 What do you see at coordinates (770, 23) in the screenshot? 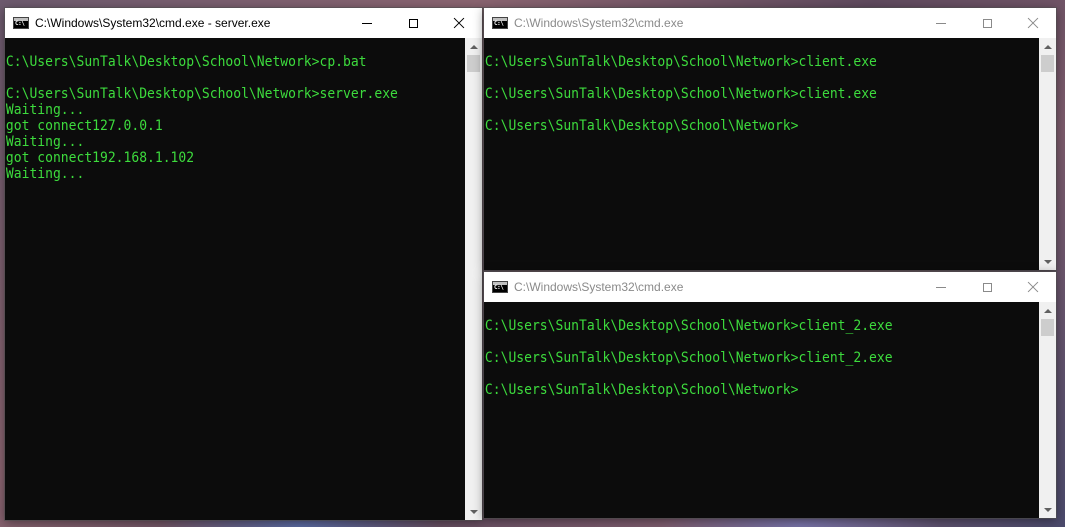
I see `client-window-titlebar: C:\Windows\System32\cmd.exe` at bounding box center [770, 23].